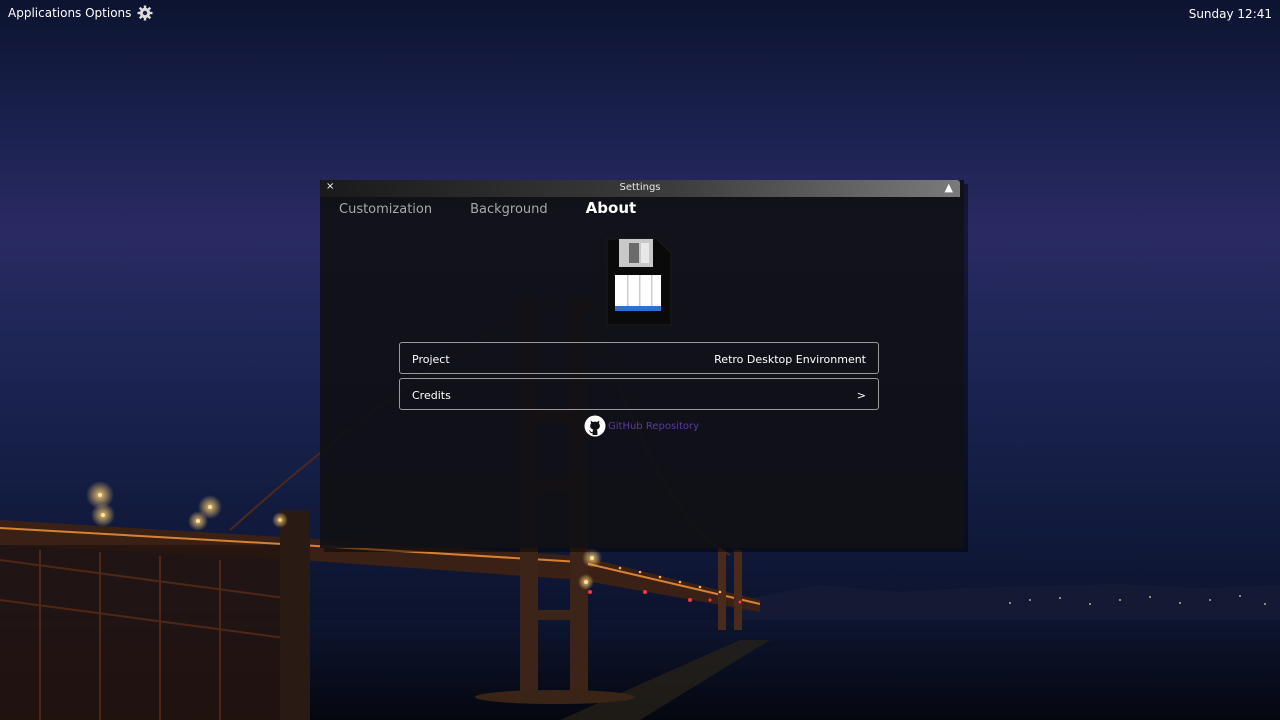 This screenshot has height=720, width=1280. What do you see at coordinates (385, 209) in the screenshot?
I see `tab-customization: Customization` at bounding box center [385, 209].